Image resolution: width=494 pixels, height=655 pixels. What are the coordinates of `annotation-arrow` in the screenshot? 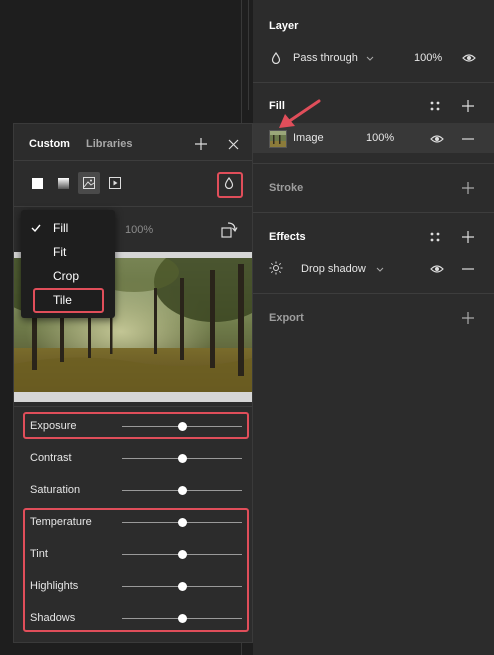 It's located at (300, 113).